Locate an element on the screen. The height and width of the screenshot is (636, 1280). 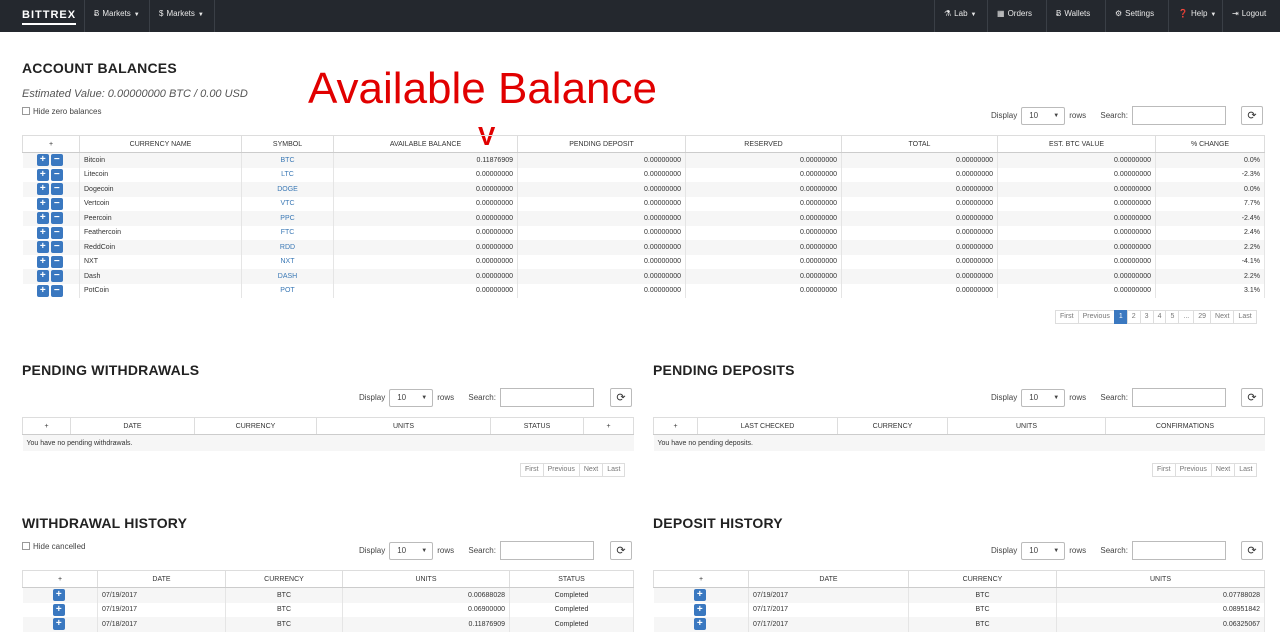
balances-refresh-button: ⟳ is located at coordinates (1252, 115).